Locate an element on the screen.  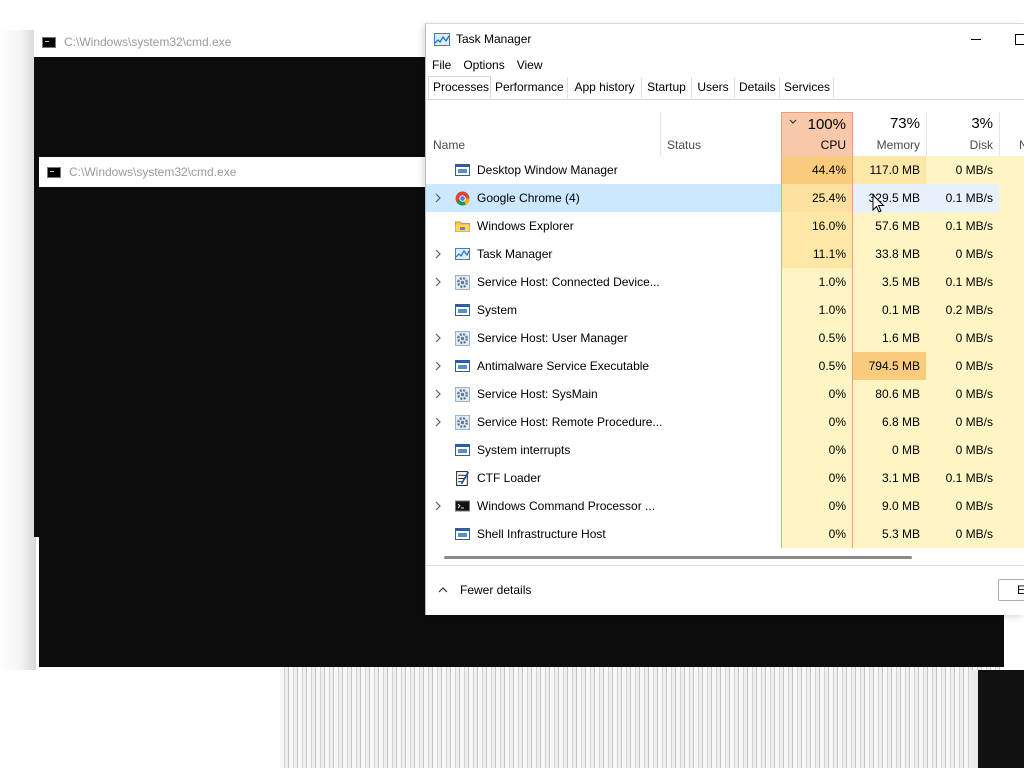
column-memory: 73% Memory is located at coordinates (889, 134).